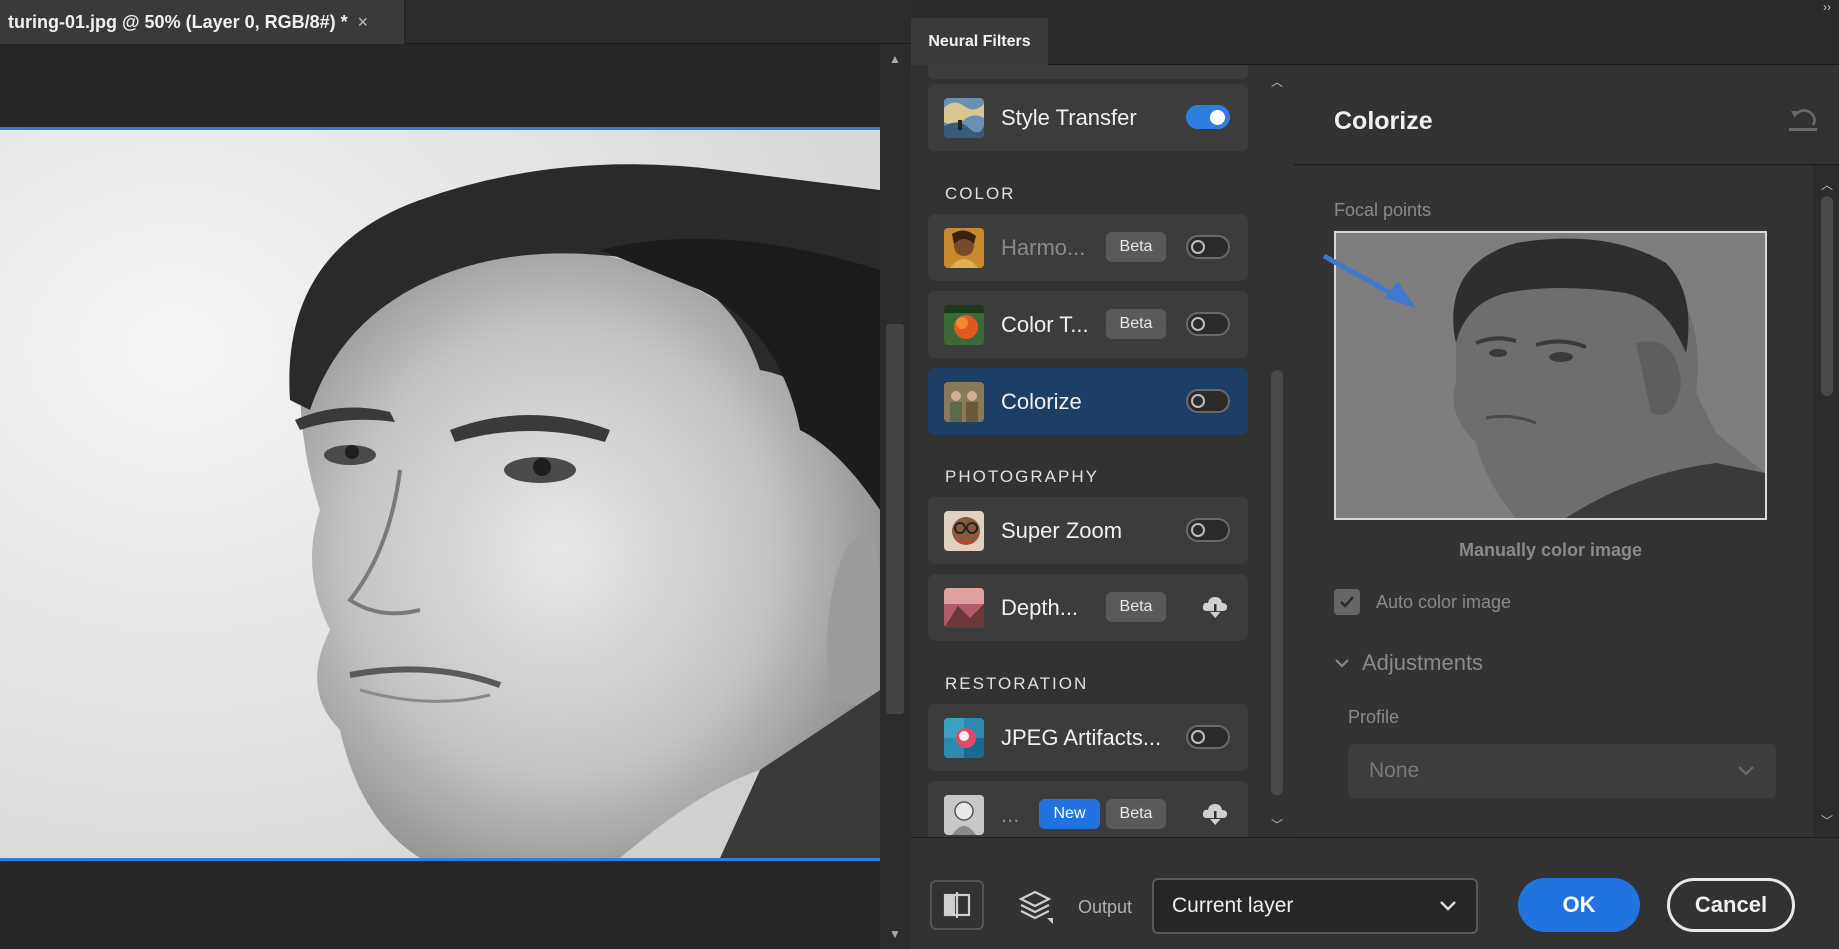  I want to click on focal-points-label: Focal points, so click(1383, 210).